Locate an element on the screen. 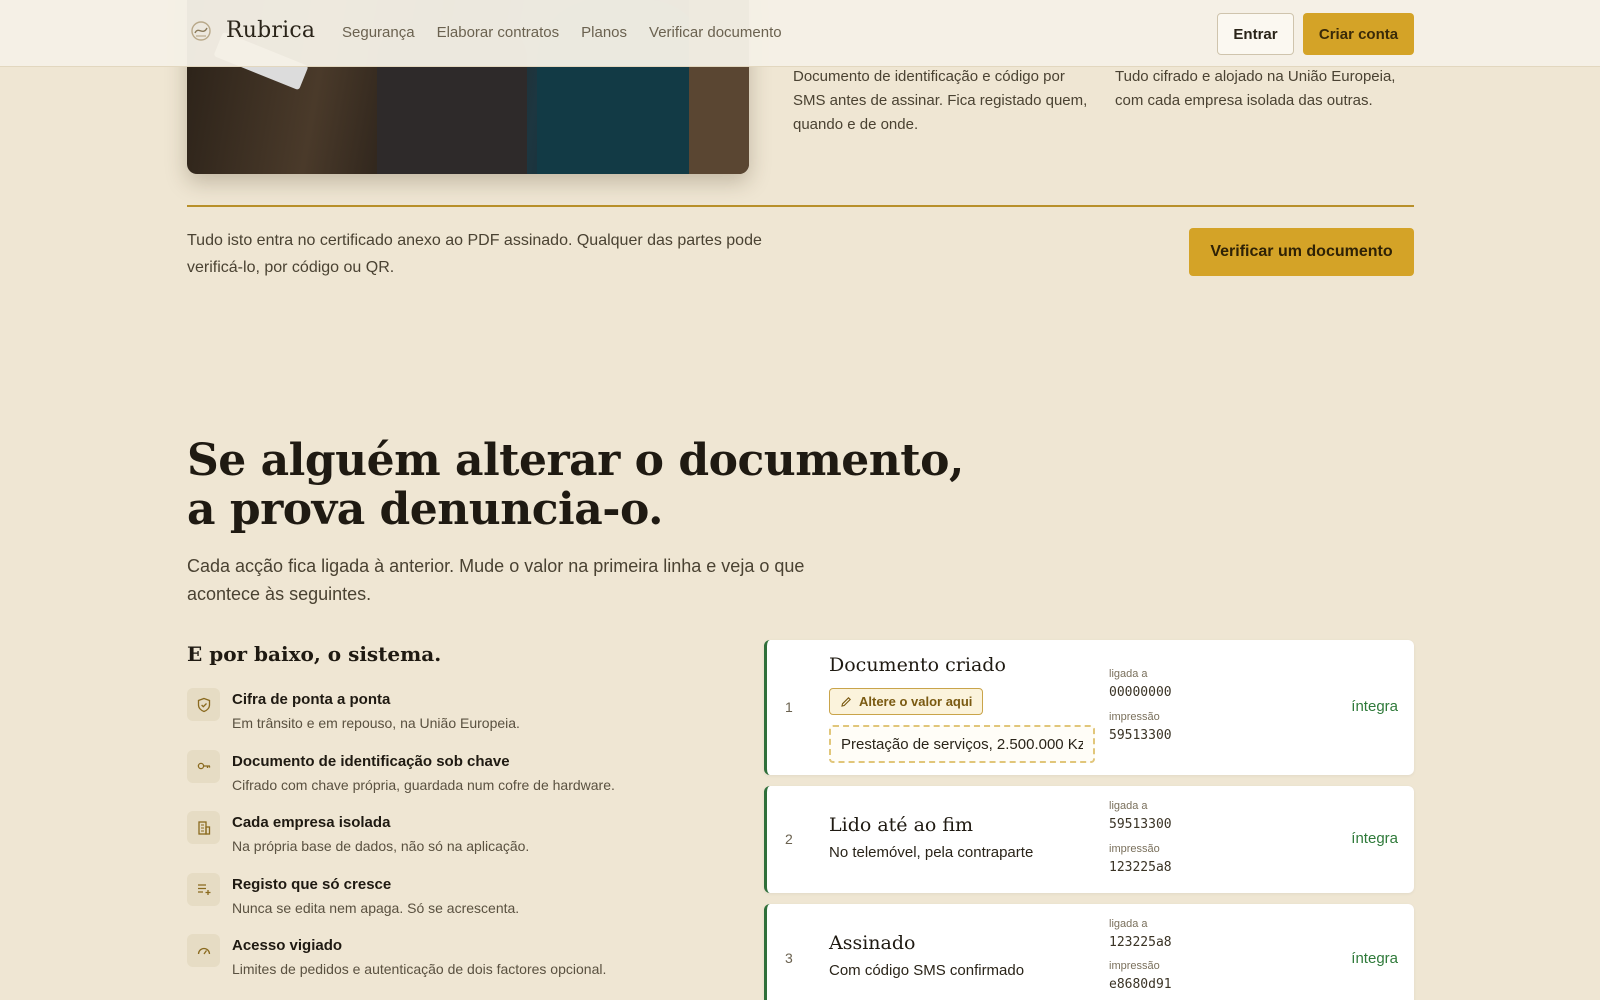 This screenshot has width=1600, height=1000. pencil-icon is located at coordinates (846, 701).